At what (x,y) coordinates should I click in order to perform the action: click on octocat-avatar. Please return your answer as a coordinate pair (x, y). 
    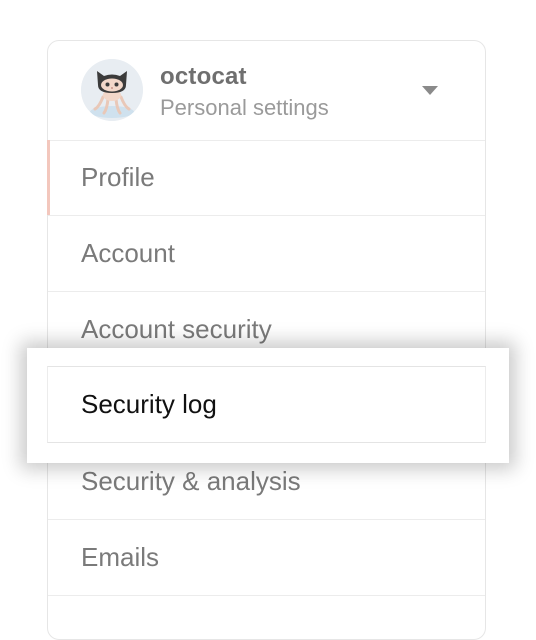
    Looking at the image, I should click on (112, 90).